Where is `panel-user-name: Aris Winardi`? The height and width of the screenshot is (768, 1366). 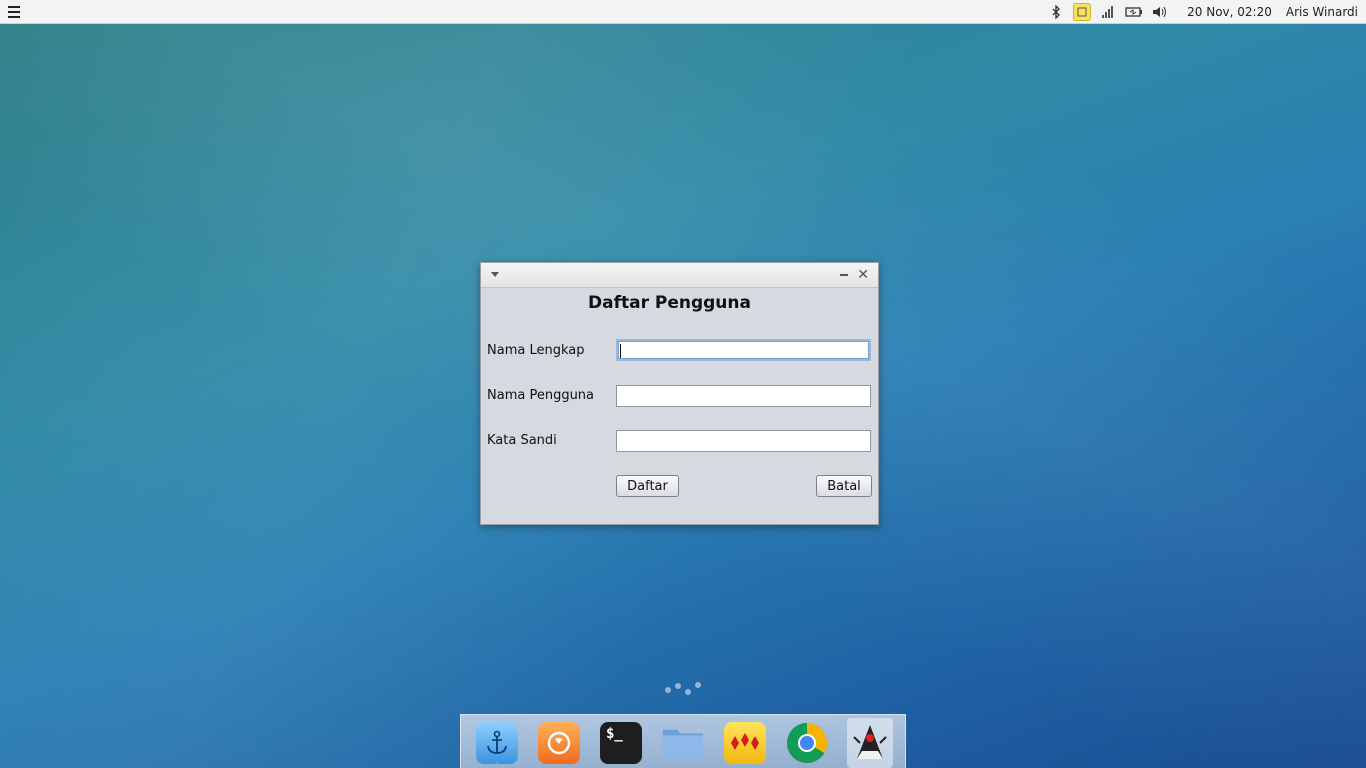
panel-user-name: Aris Winardi is located at coordinates (1322, 12).